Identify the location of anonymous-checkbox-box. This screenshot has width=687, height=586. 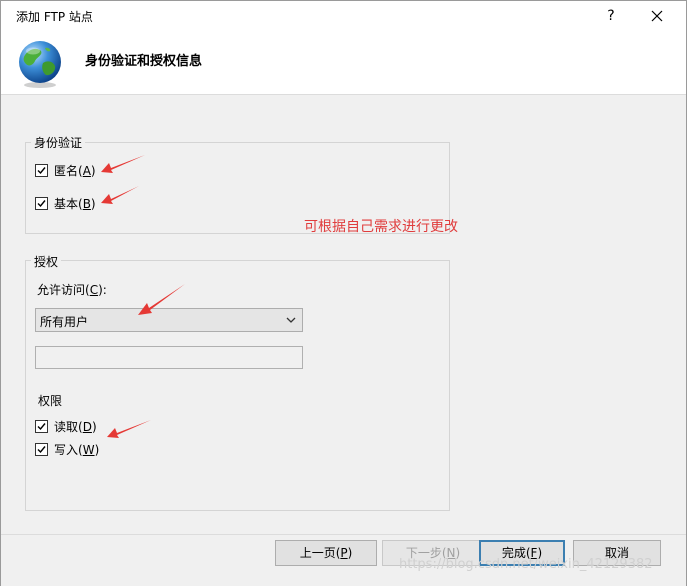
(41, 170).